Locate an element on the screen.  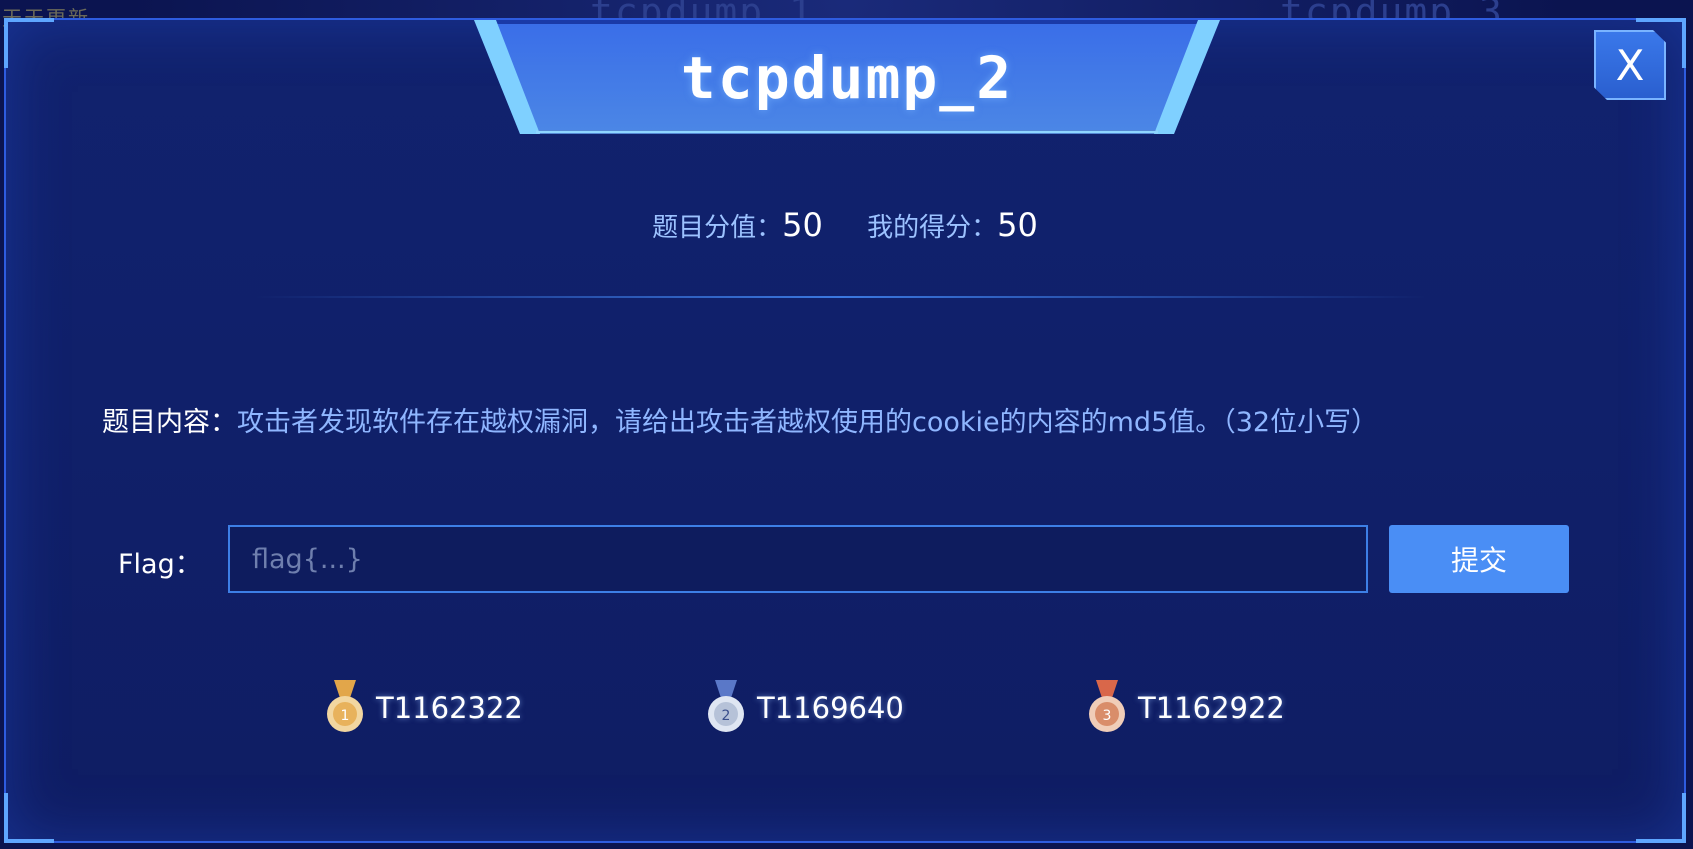
content-label: 题目内容： is located at coordinates (169, 422).